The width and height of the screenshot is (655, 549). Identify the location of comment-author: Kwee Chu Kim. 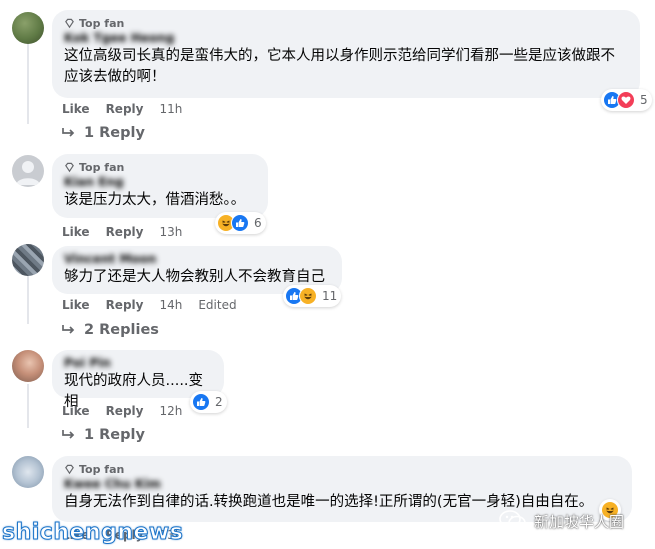
(342, 484).